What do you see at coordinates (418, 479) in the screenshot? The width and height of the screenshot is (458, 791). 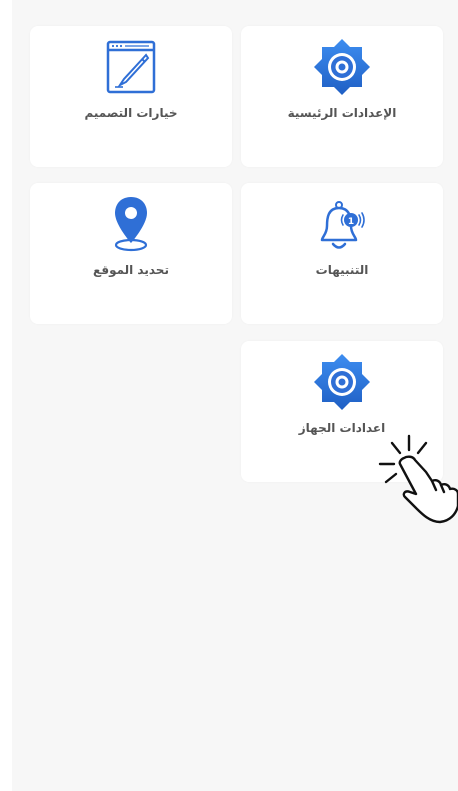 I see `tap-hand-cursor-icon` at bounding box center [418, 479].